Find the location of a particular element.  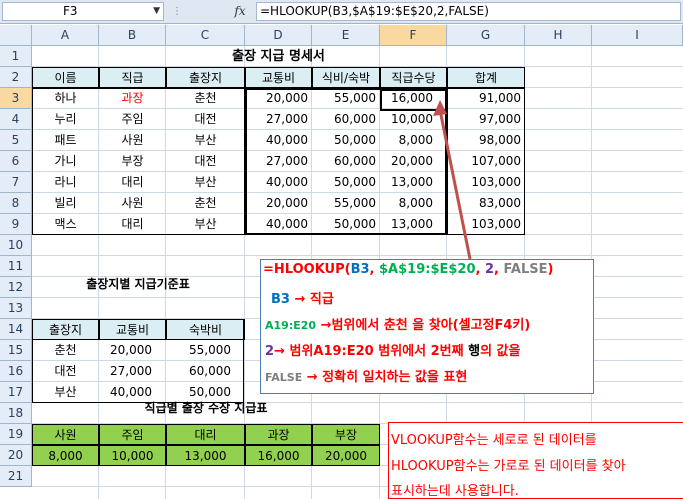

annot-line5: FALSE → 정확히 일치하는 값을 표현 is located at coordinates (366, 375).